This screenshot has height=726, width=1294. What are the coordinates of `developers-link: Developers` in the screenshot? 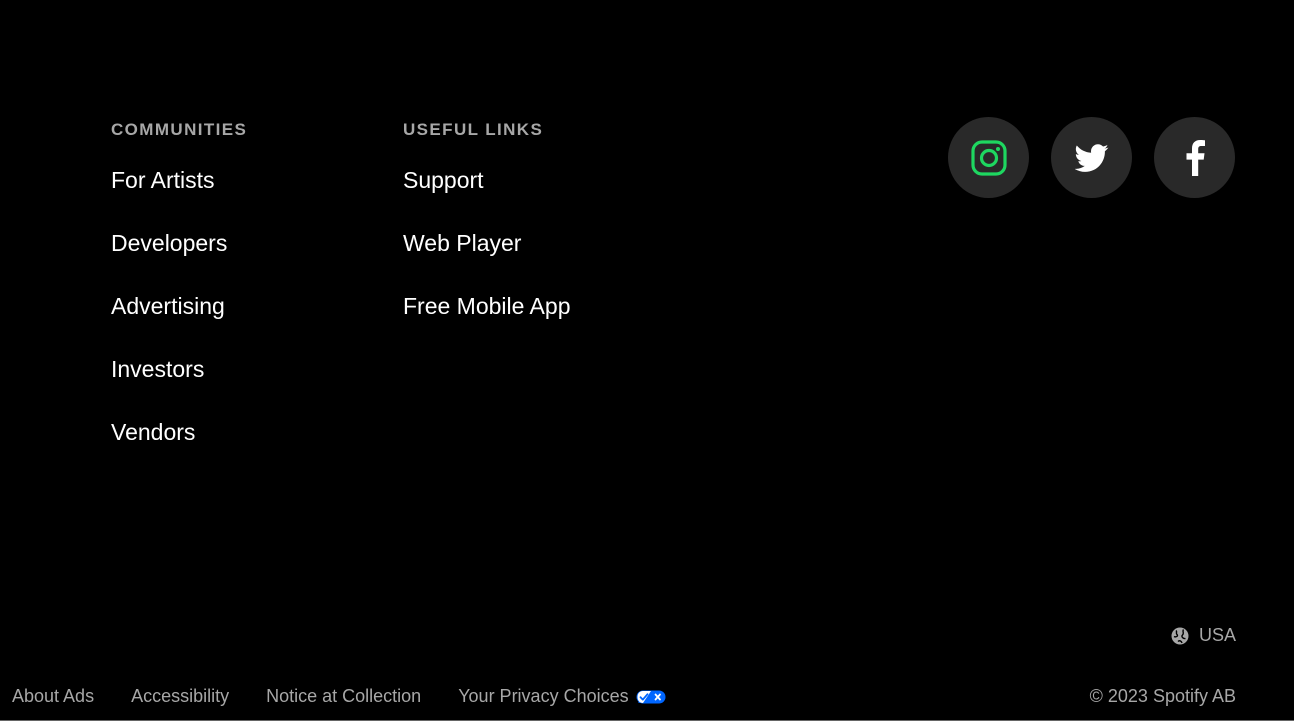 It's located at (169, 243).